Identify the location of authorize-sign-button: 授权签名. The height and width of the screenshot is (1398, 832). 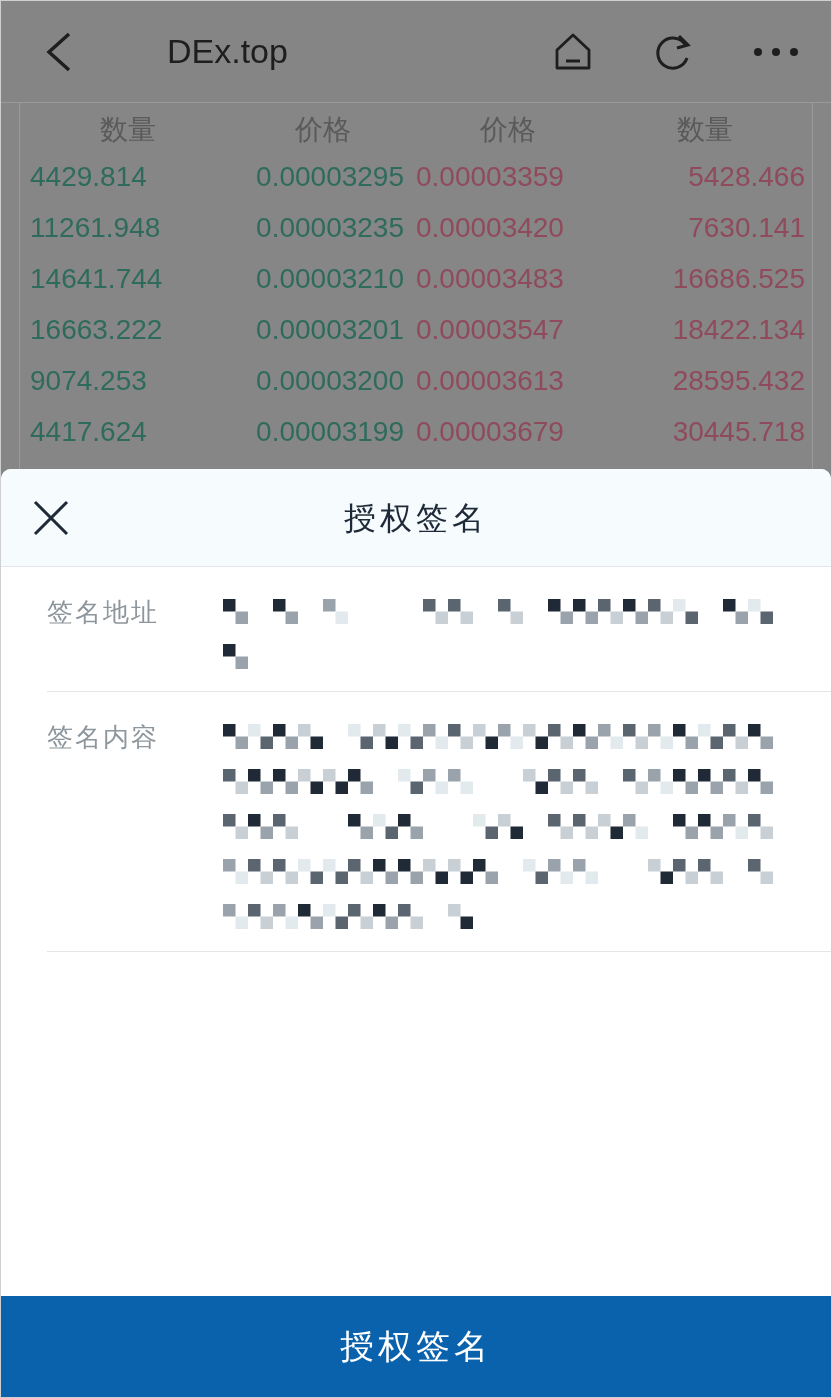
(416, 1346).